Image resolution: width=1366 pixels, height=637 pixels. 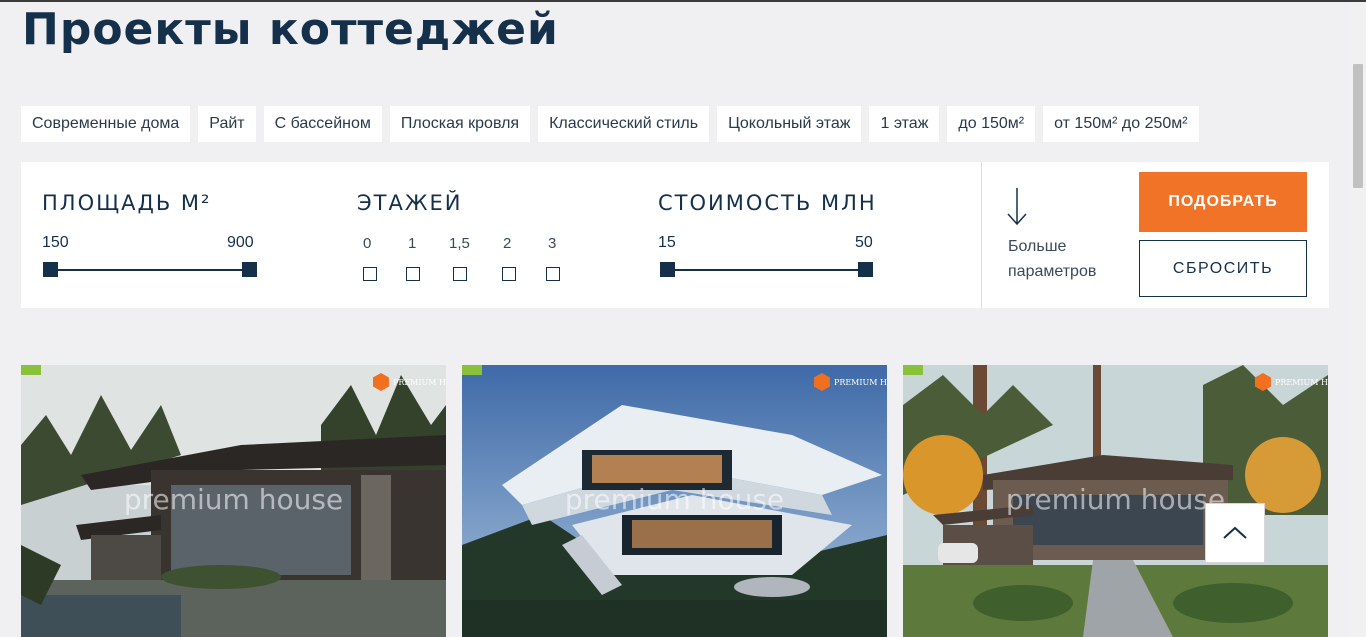 I want to click on chevron-up-icon, so click(x=1235, y=532).